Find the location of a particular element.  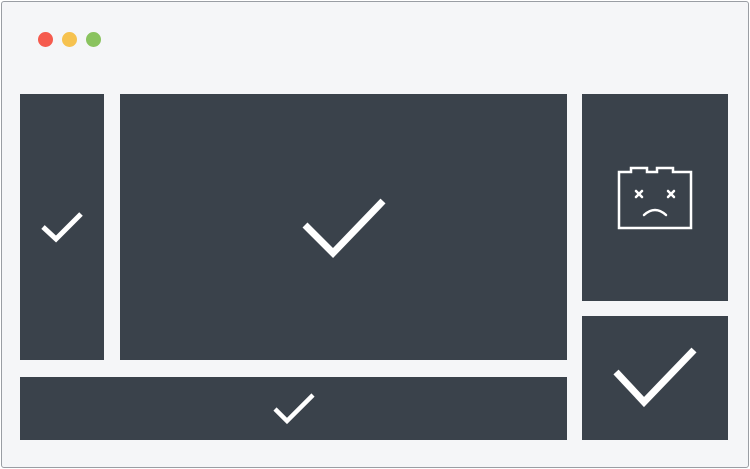

window-controls is located at coordinates (69, 39).